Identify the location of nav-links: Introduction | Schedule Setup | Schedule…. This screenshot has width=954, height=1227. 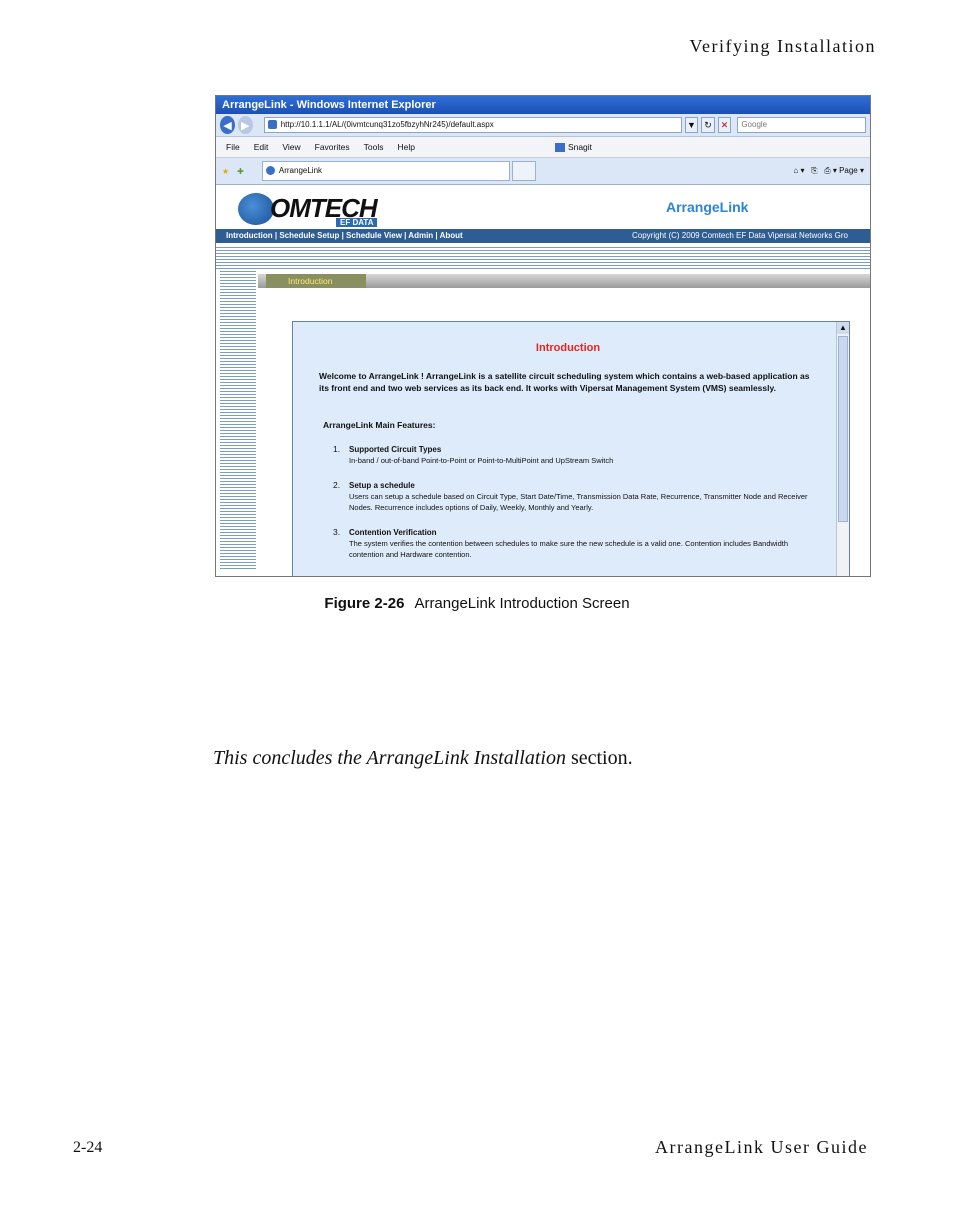
(344, 236).